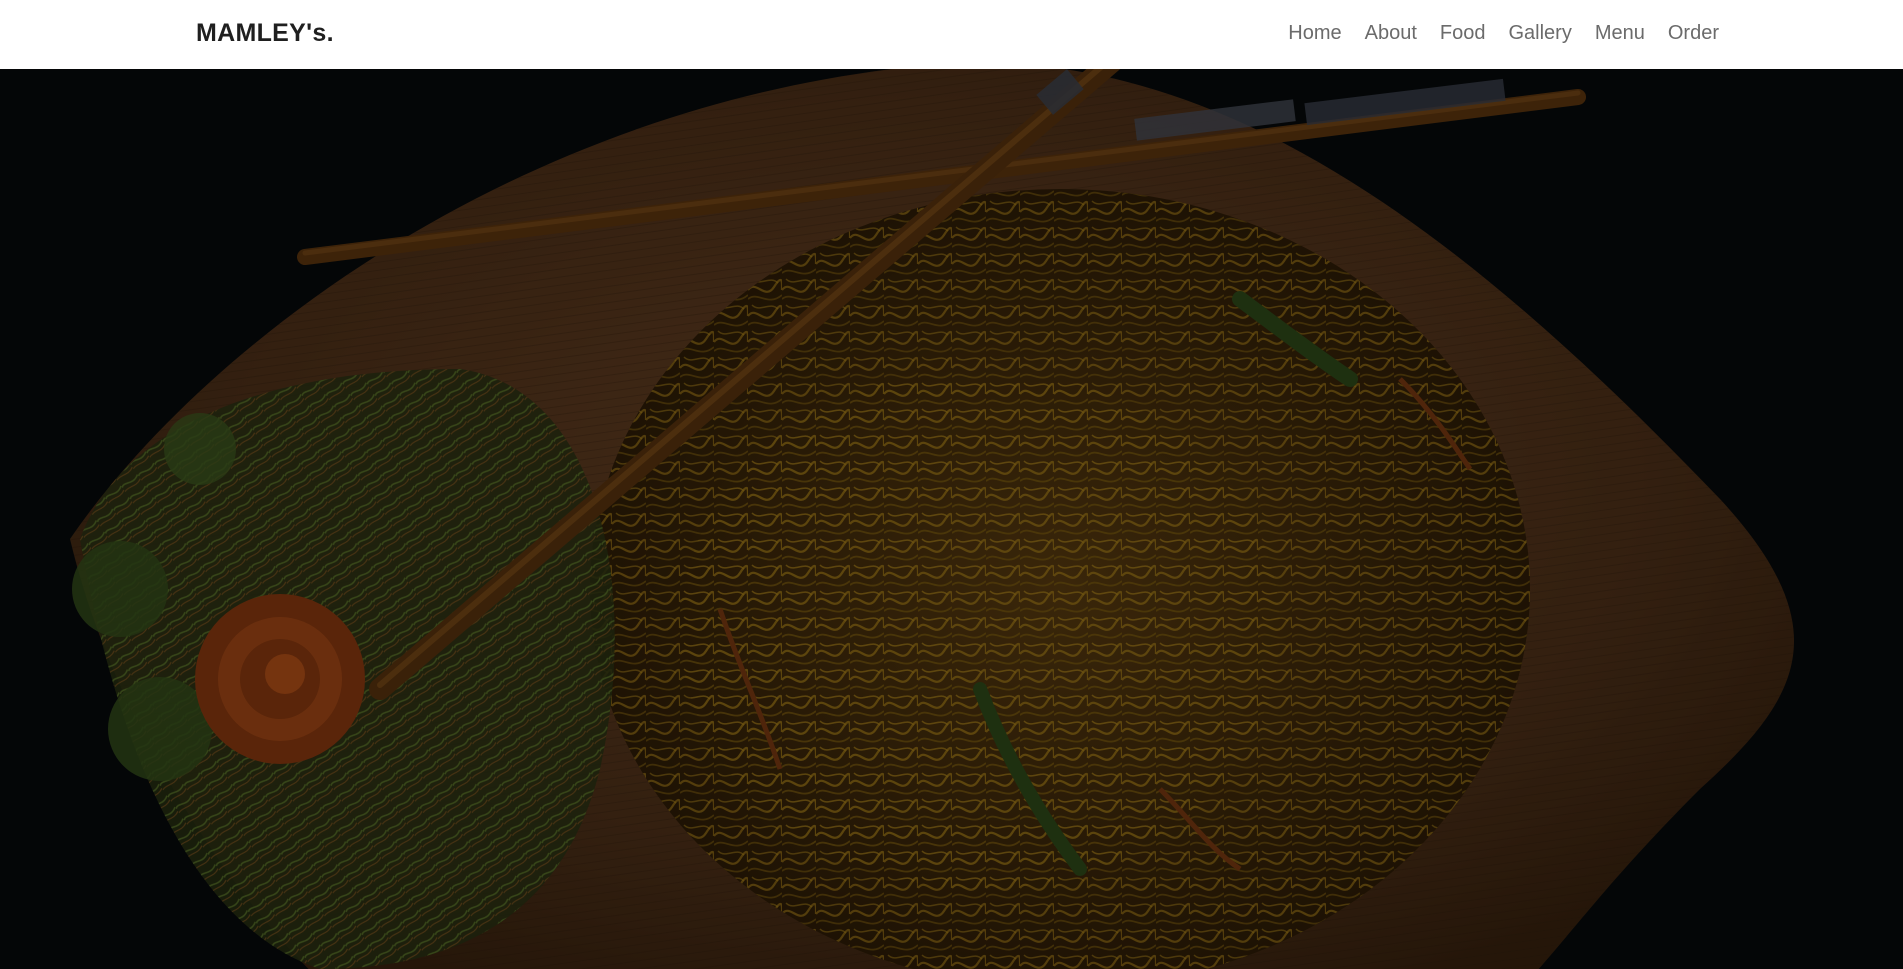  I want to click on nav-link-gallery: Gallery, so click(1540, 33).